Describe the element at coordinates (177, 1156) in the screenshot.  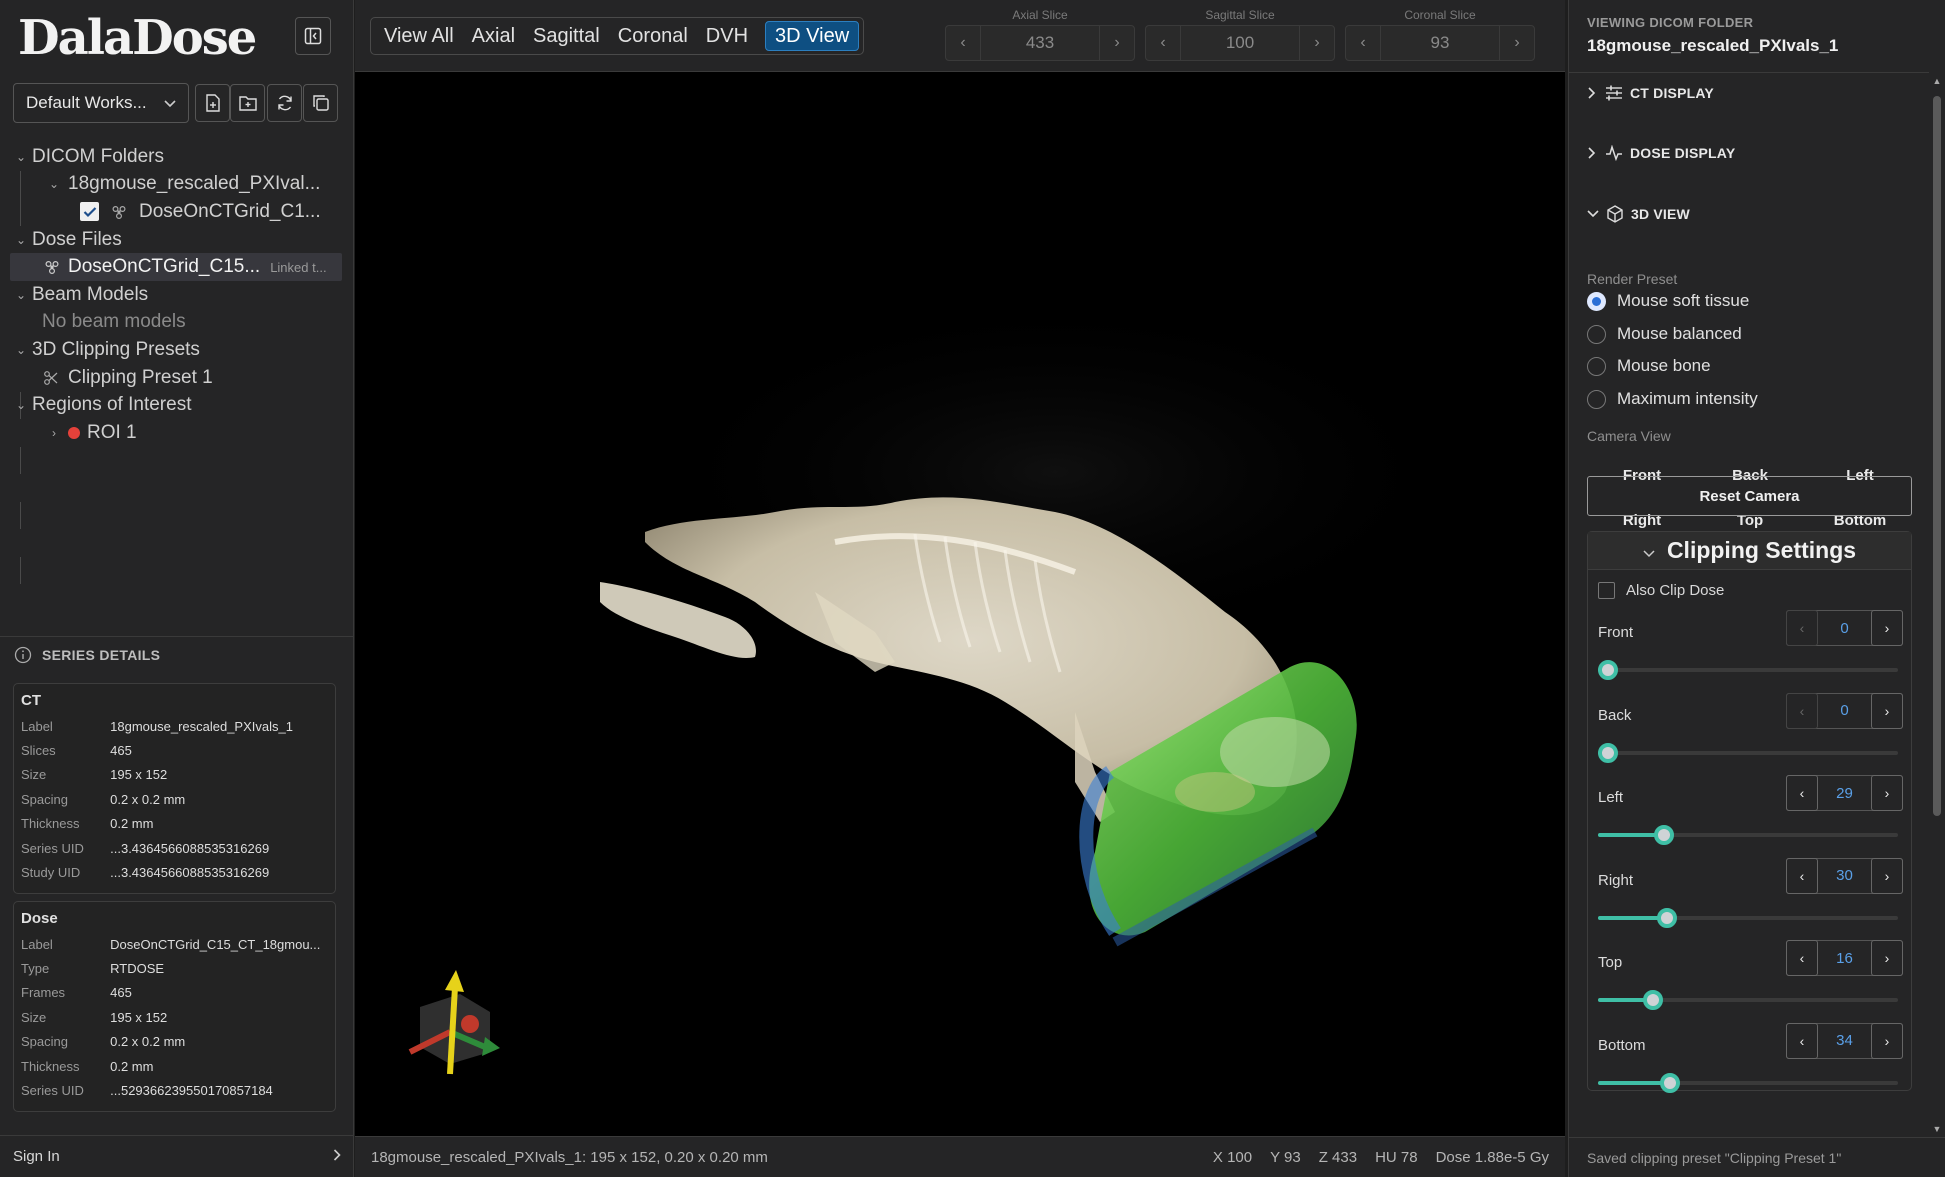
I see `sign-in-button: Sign In` at that location.